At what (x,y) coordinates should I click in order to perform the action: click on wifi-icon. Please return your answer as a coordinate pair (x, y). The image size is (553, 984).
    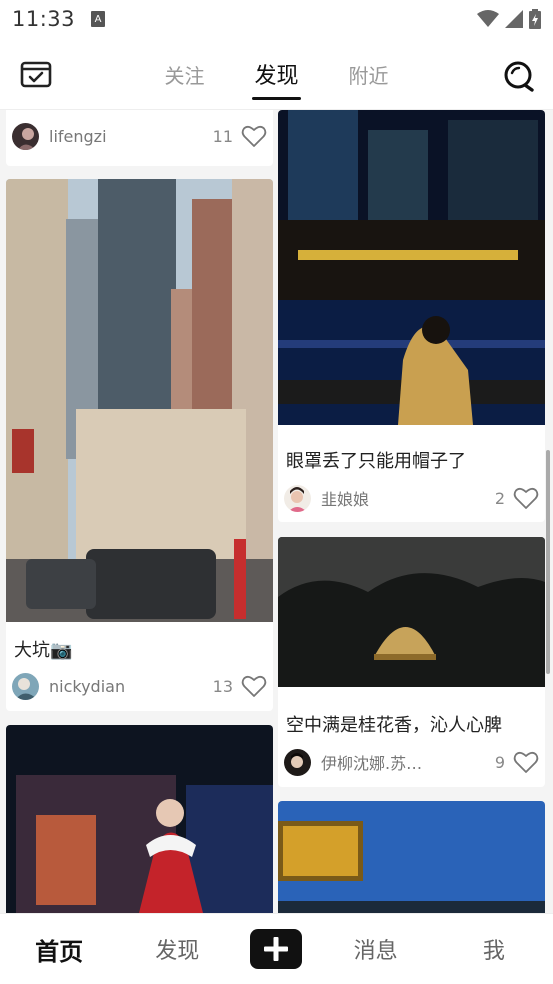
    Looking at the image, I should click on (488, 18).